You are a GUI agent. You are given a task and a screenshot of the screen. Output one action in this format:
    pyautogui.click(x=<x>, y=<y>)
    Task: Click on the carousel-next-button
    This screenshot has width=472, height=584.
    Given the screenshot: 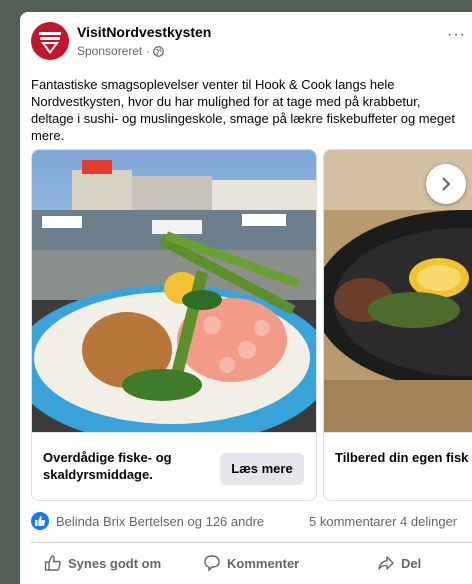 What is the action you would take?
    pyautogui.click(x=446, y=184)
    